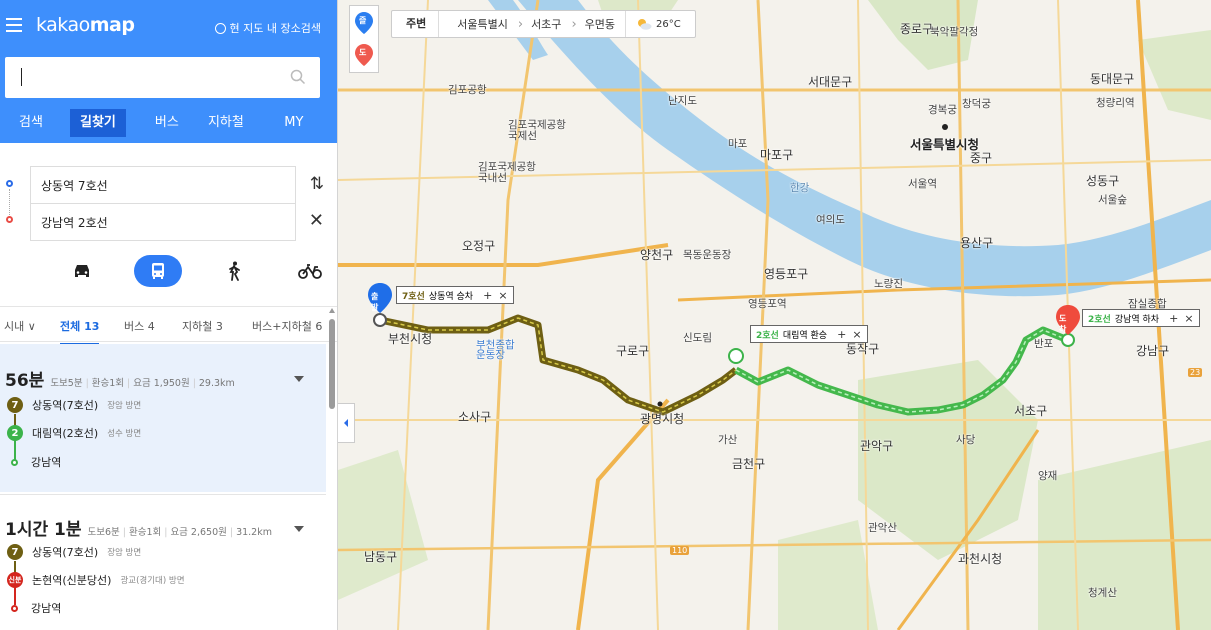 The width and height of the screenshot is (1211, 630). What do you see at coordinates (966, 440) in the screenshot?
I see `map-label-poi: 사당` at bounding box center [966, 440].